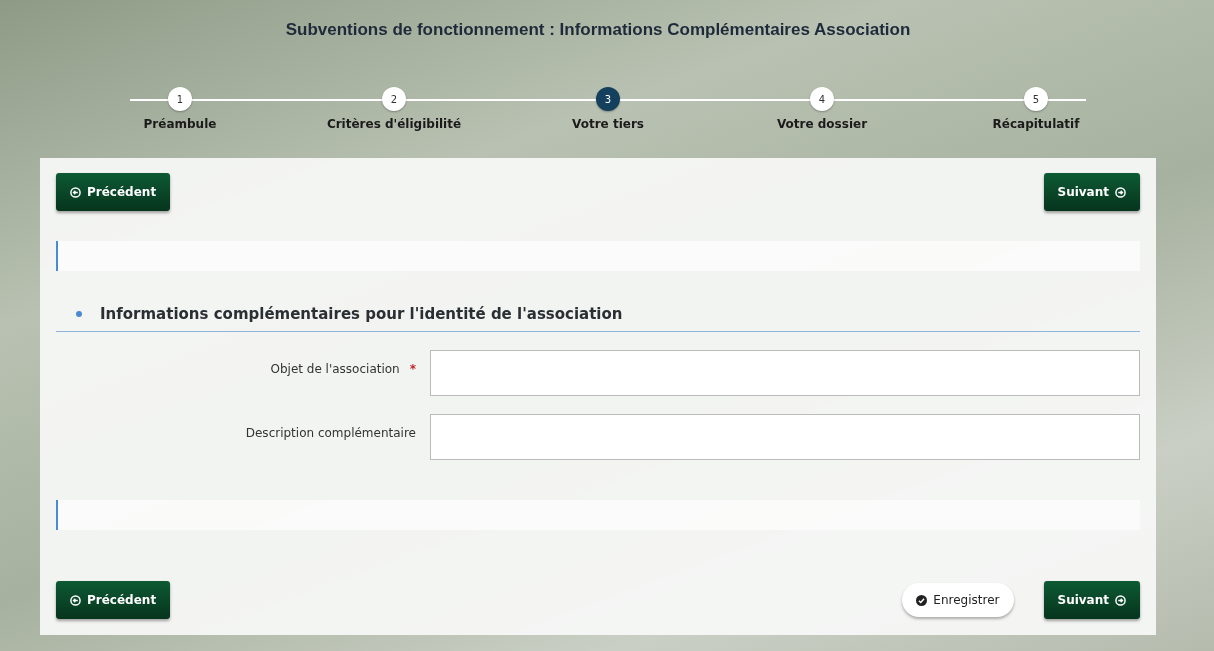 The width and height of the screenshot is (1214, 651). What do you see at coordinates (180, 99) in the screenshot?
I see `step-circle: 1` at bounding box center [180, 99].